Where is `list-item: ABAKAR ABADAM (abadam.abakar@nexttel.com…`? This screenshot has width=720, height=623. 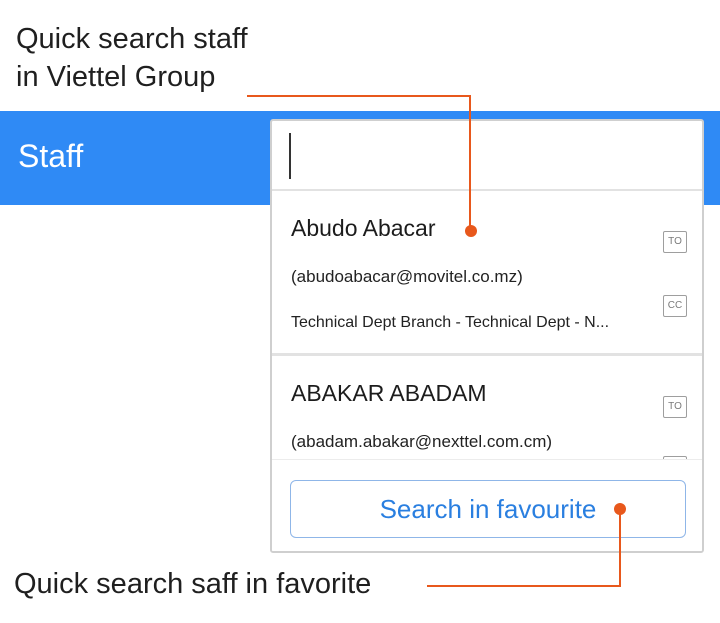 list-item: ABAKAR ABADAM (abadam.abakar@nexttel.com… is located at coordinates (487, 407).